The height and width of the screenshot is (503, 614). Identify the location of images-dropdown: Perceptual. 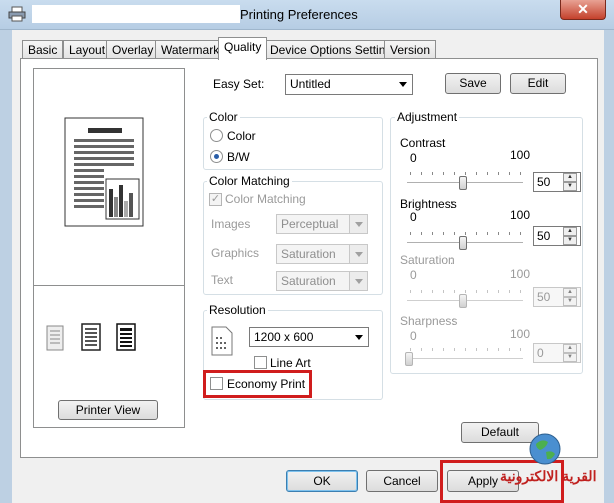
(322, 224).